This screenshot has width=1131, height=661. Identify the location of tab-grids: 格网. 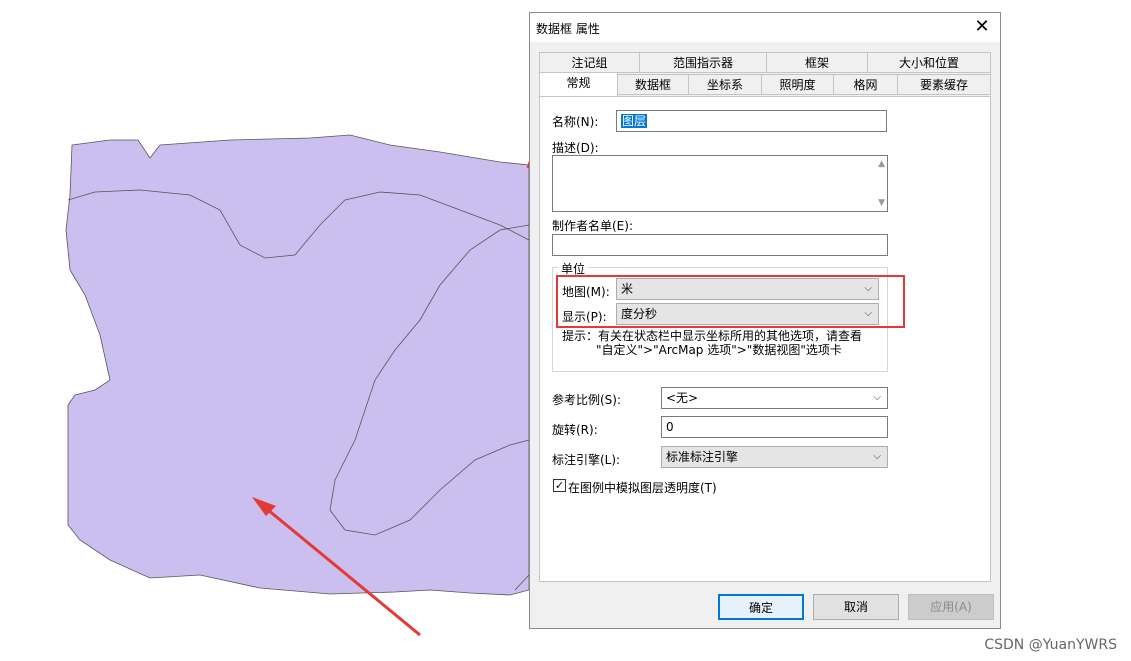
(865, 84).